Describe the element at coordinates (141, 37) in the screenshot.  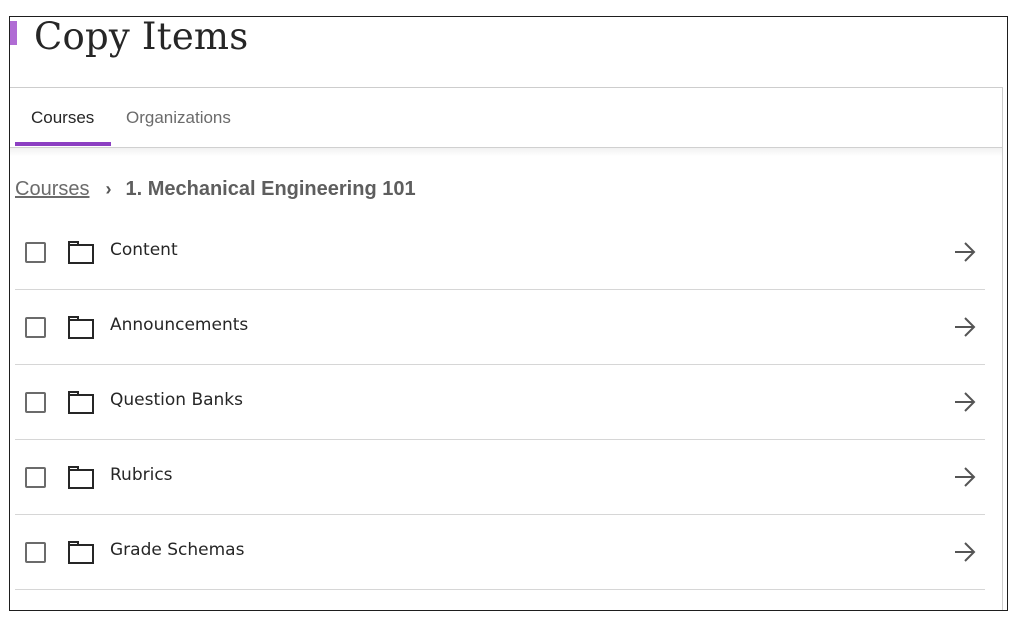
I see `page-title: Copy Items` at that location.